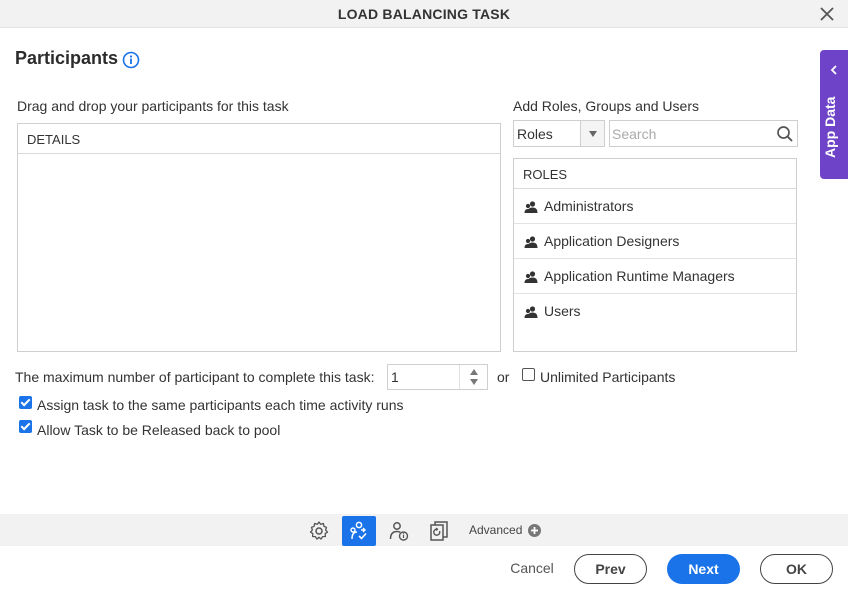  I want to click on unlimited-participants-label: Unlimited Participants, so click(608, 377).